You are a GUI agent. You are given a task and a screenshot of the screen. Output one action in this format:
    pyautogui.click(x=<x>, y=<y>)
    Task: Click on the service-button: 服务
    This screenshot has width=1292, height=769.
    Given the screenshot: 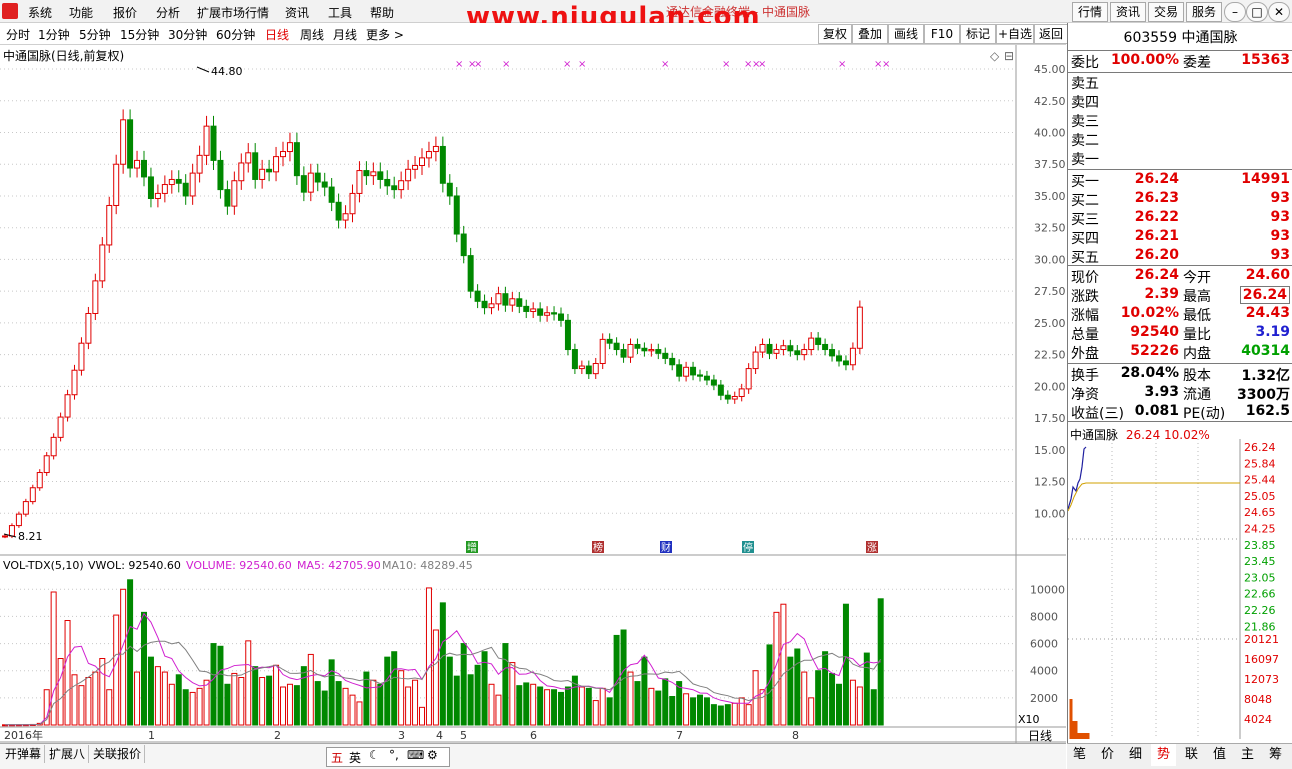 What is the action you would take?
    pyautogui.click(x=1204, y=12)
    